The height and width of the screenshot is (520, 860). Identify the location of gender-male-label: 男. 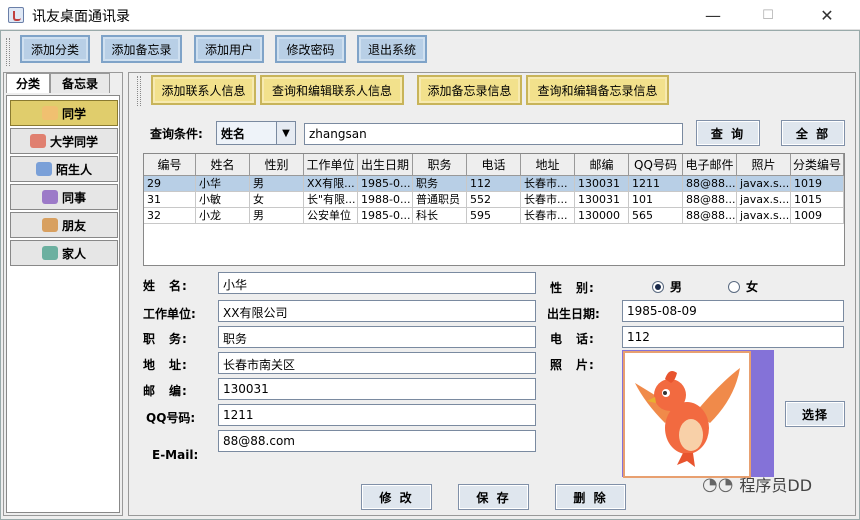
(676, 287).